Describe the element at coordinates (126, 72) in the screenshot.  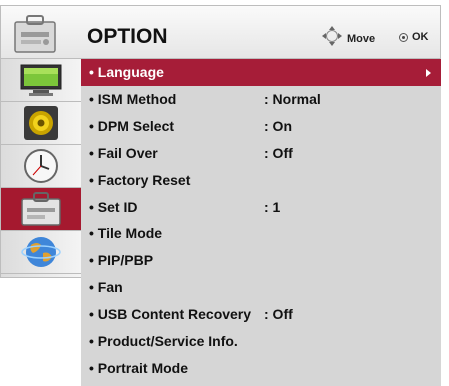
I see `item-label: • Language` at that location.